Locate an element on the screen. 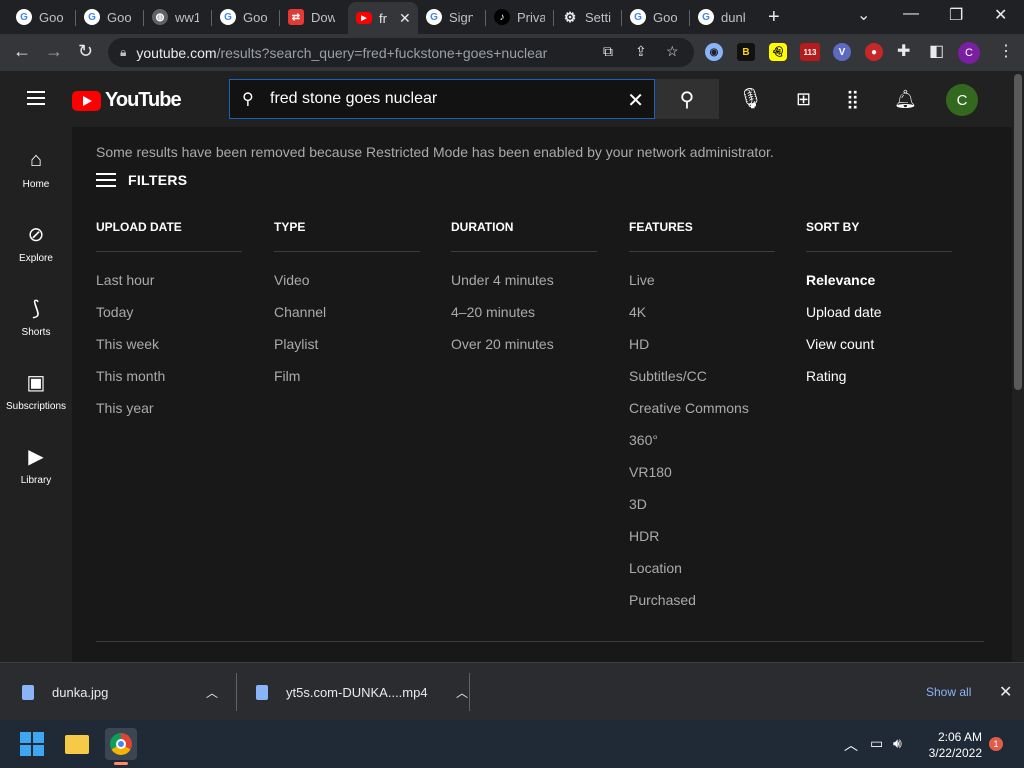 Image resolution: width=1024 pixels, height=768 pixels. filter-option: Under 4 minutes is located at coordinates (524, 287).